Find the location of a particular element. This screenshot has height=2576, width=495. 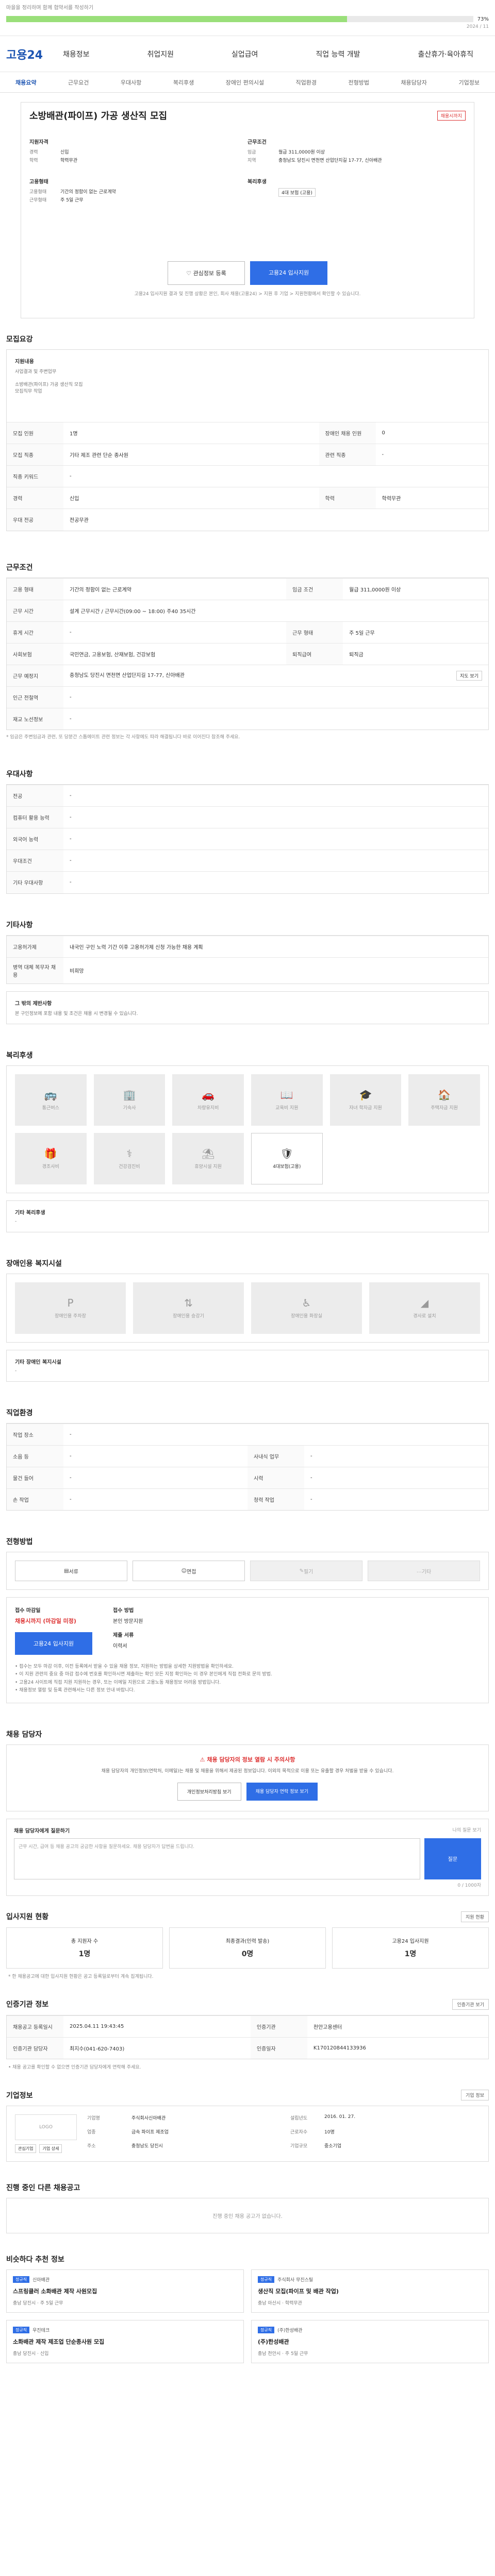

site-logo: 고용24 is located at coordinates (34, 54).